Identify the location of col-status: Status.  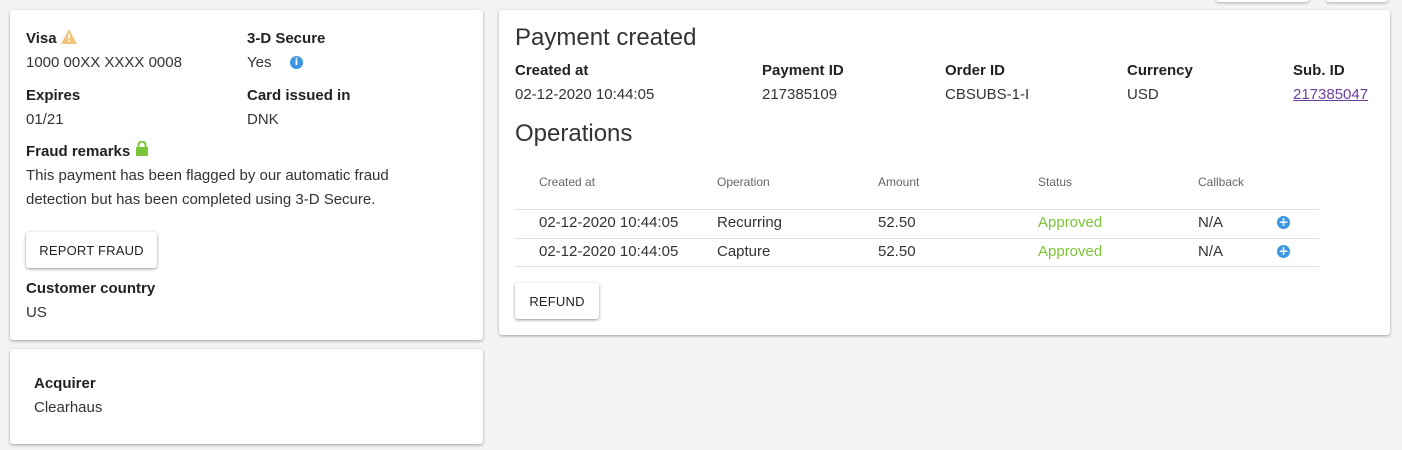
(1055, 182).